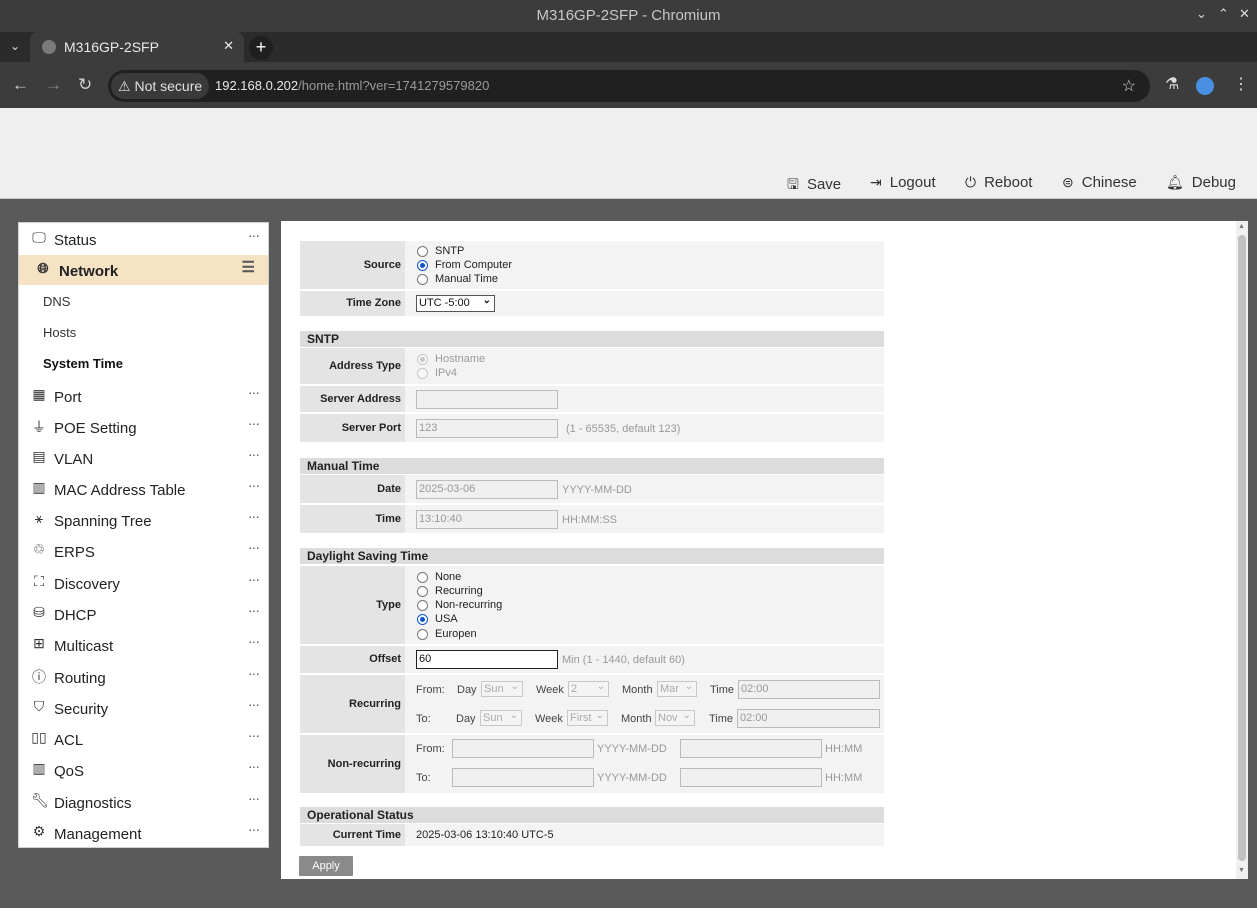 The width and height of the screenshot is (1257, 908). Describe the element at coordinates (487, 428) in the screenshot. I see `server-port-input: 123` at that location.